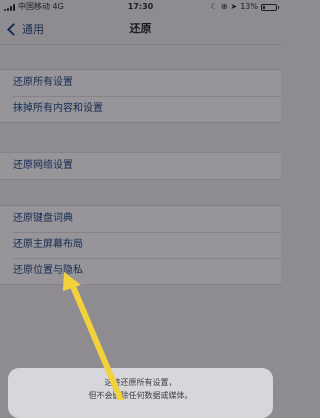 The image size is (320, 418). I want to click on chevron-left-icon, so click(13, 29).